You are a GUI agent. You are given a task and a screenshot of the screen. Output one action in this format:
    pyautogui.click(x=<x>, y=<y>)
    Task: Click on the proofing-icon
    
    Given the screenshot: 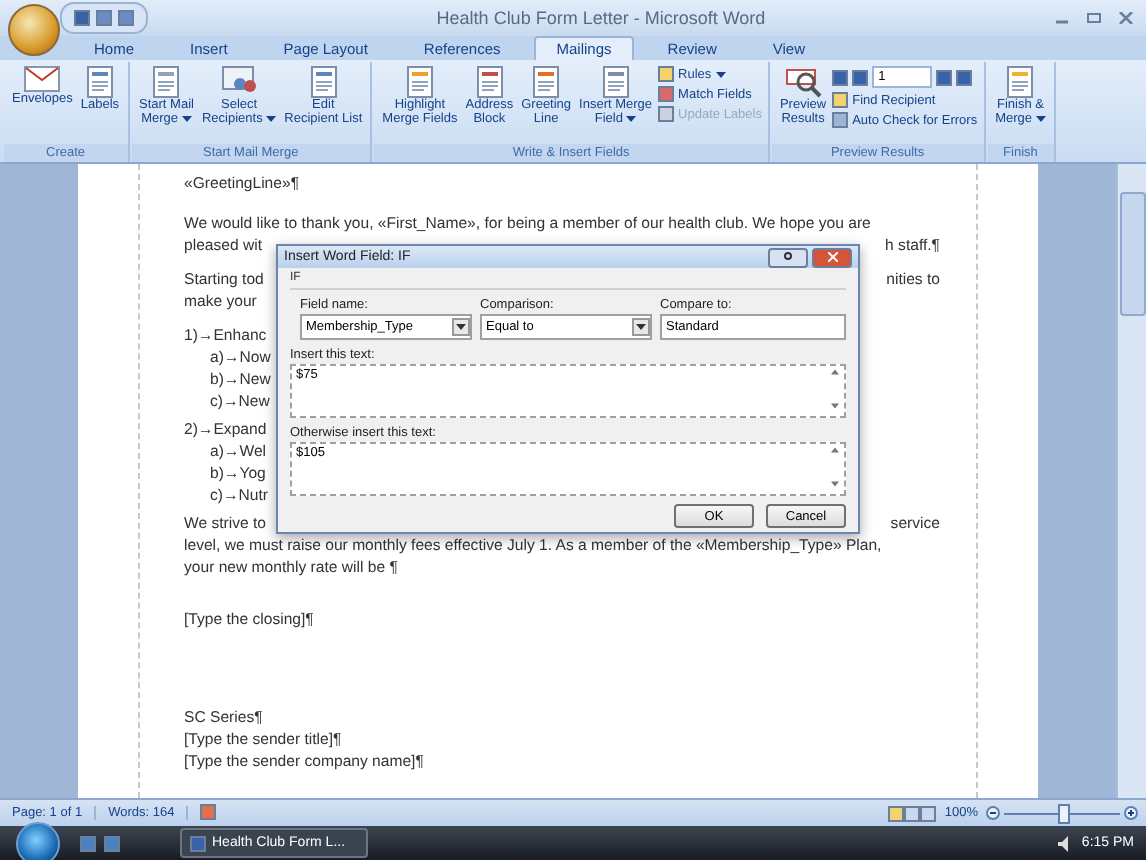 What is the action you would take?
    pyautogui.click(x=208, y=811)
    